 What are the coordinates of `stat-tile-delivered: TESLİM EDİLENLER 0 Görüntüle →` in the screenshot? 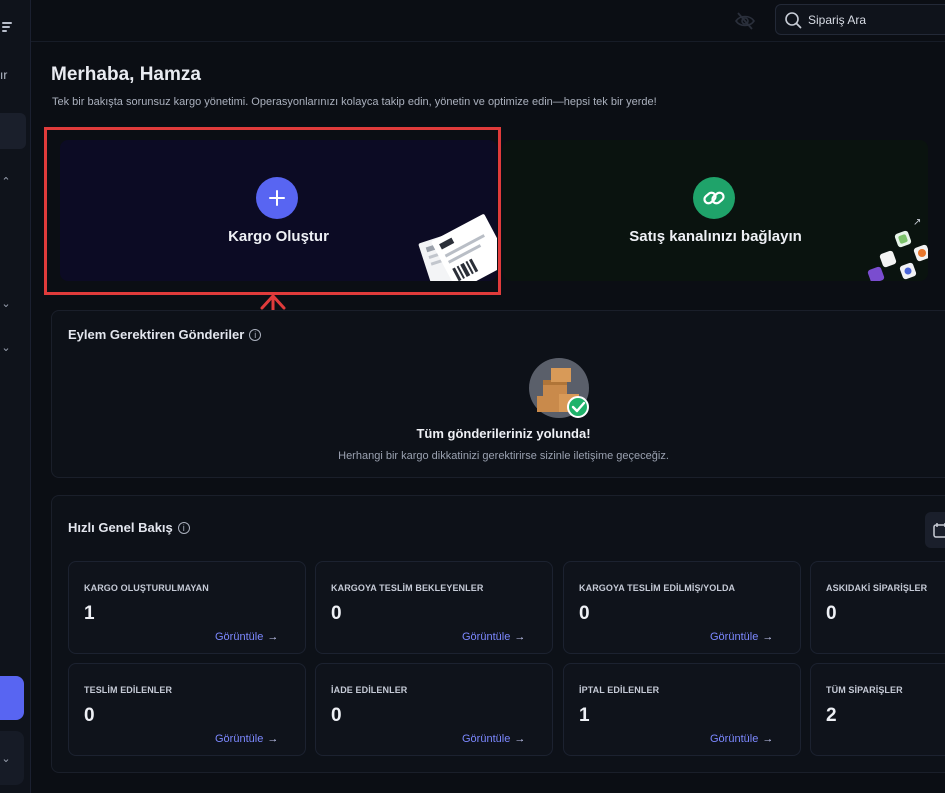 It's located at (187, 709).